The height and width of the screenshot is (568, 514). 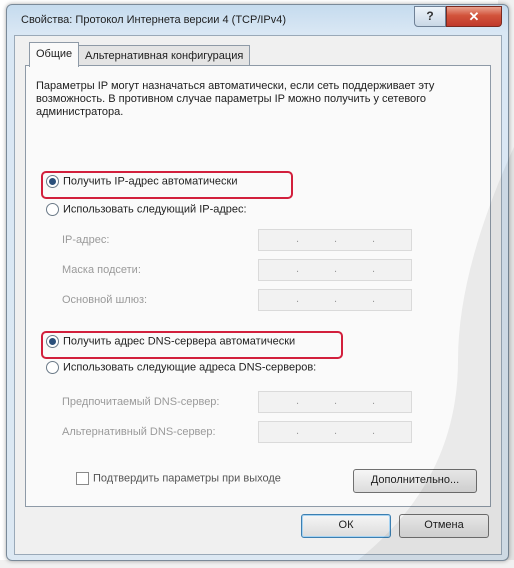 What do you see at coordinates (141, 402) in the screenshot?
I see `preferred-dns-label: Предпочитаемый DNS-сервер:` at bounding box center [141, 402].